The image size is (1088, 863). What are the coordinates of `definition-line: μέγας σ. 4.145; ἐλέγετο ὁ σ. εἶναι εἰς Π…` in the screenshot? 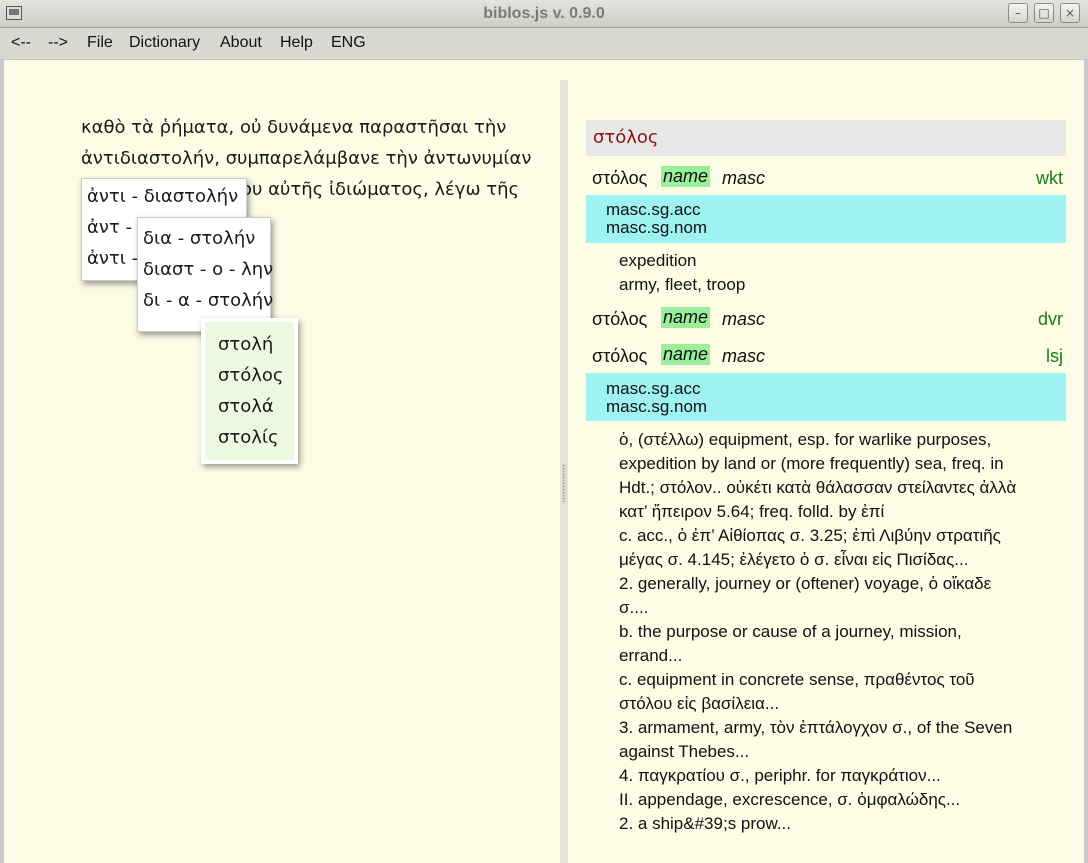 It's located at (794, 559).